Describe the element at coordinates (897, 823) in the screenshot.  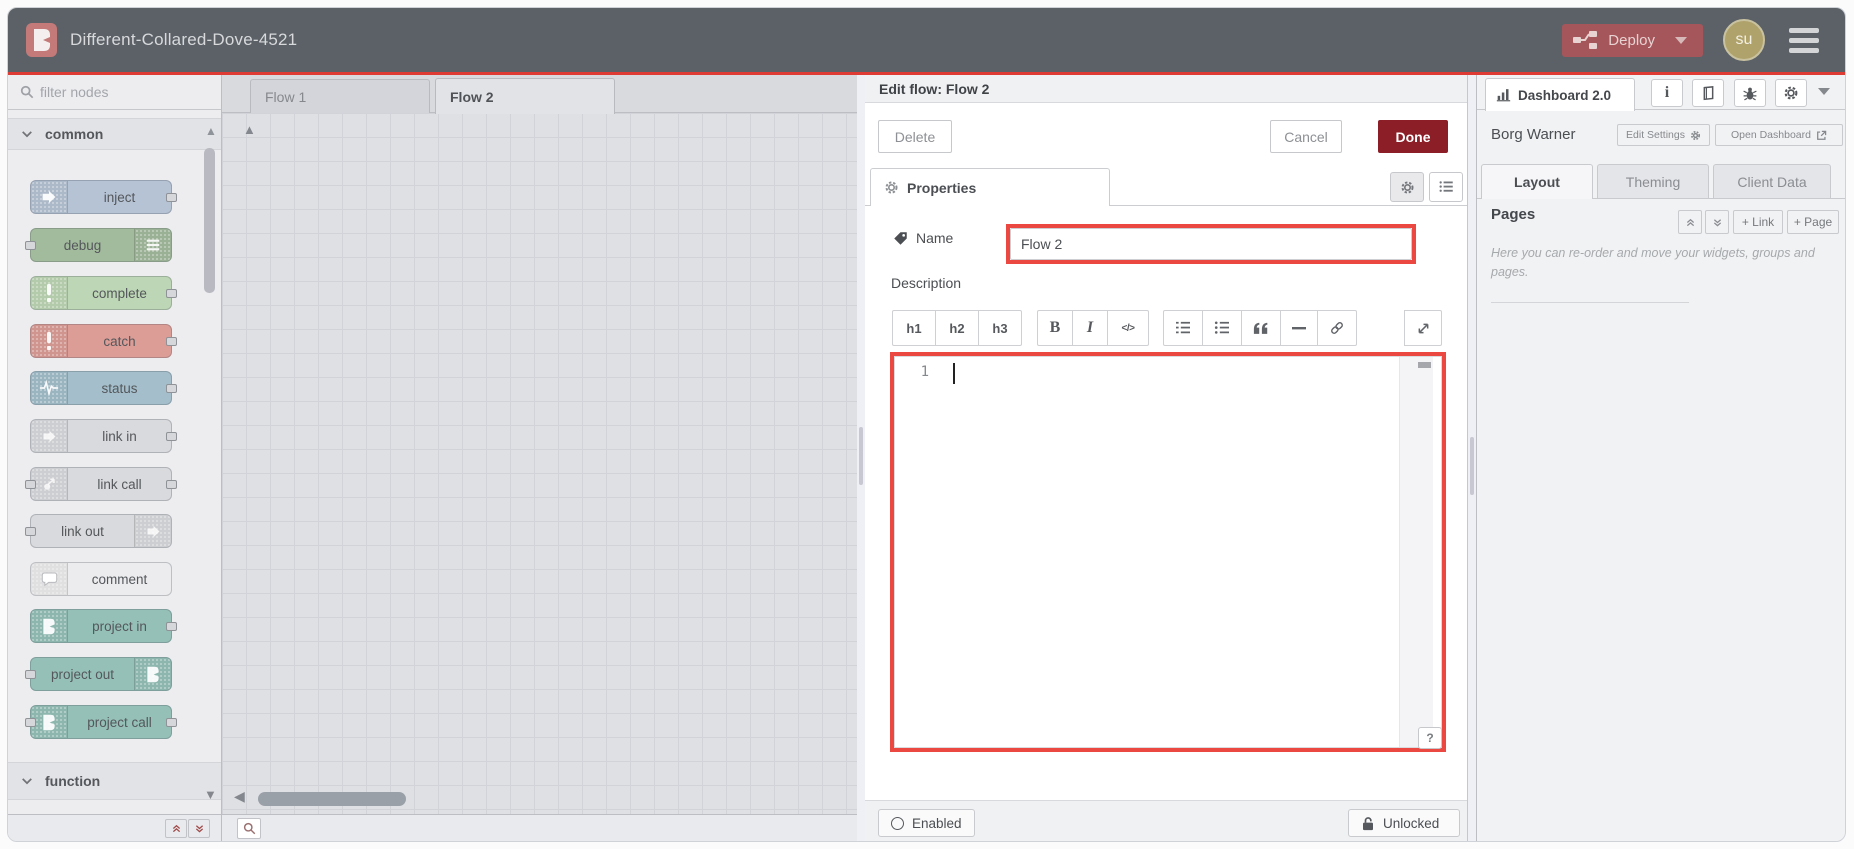
I see `status-circle-icon` at that location.